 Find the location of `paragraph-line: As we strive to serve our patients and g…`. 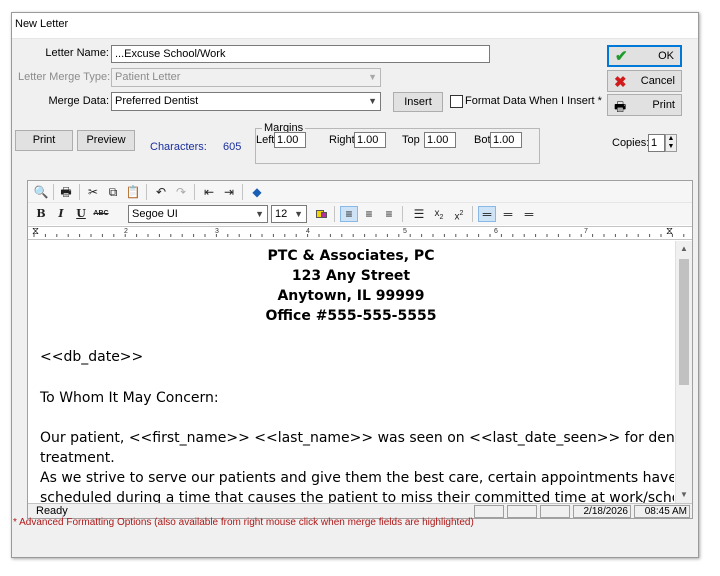

paragraph-line: As we strive to serve our patients and g… is located at coordinates (357, 478).